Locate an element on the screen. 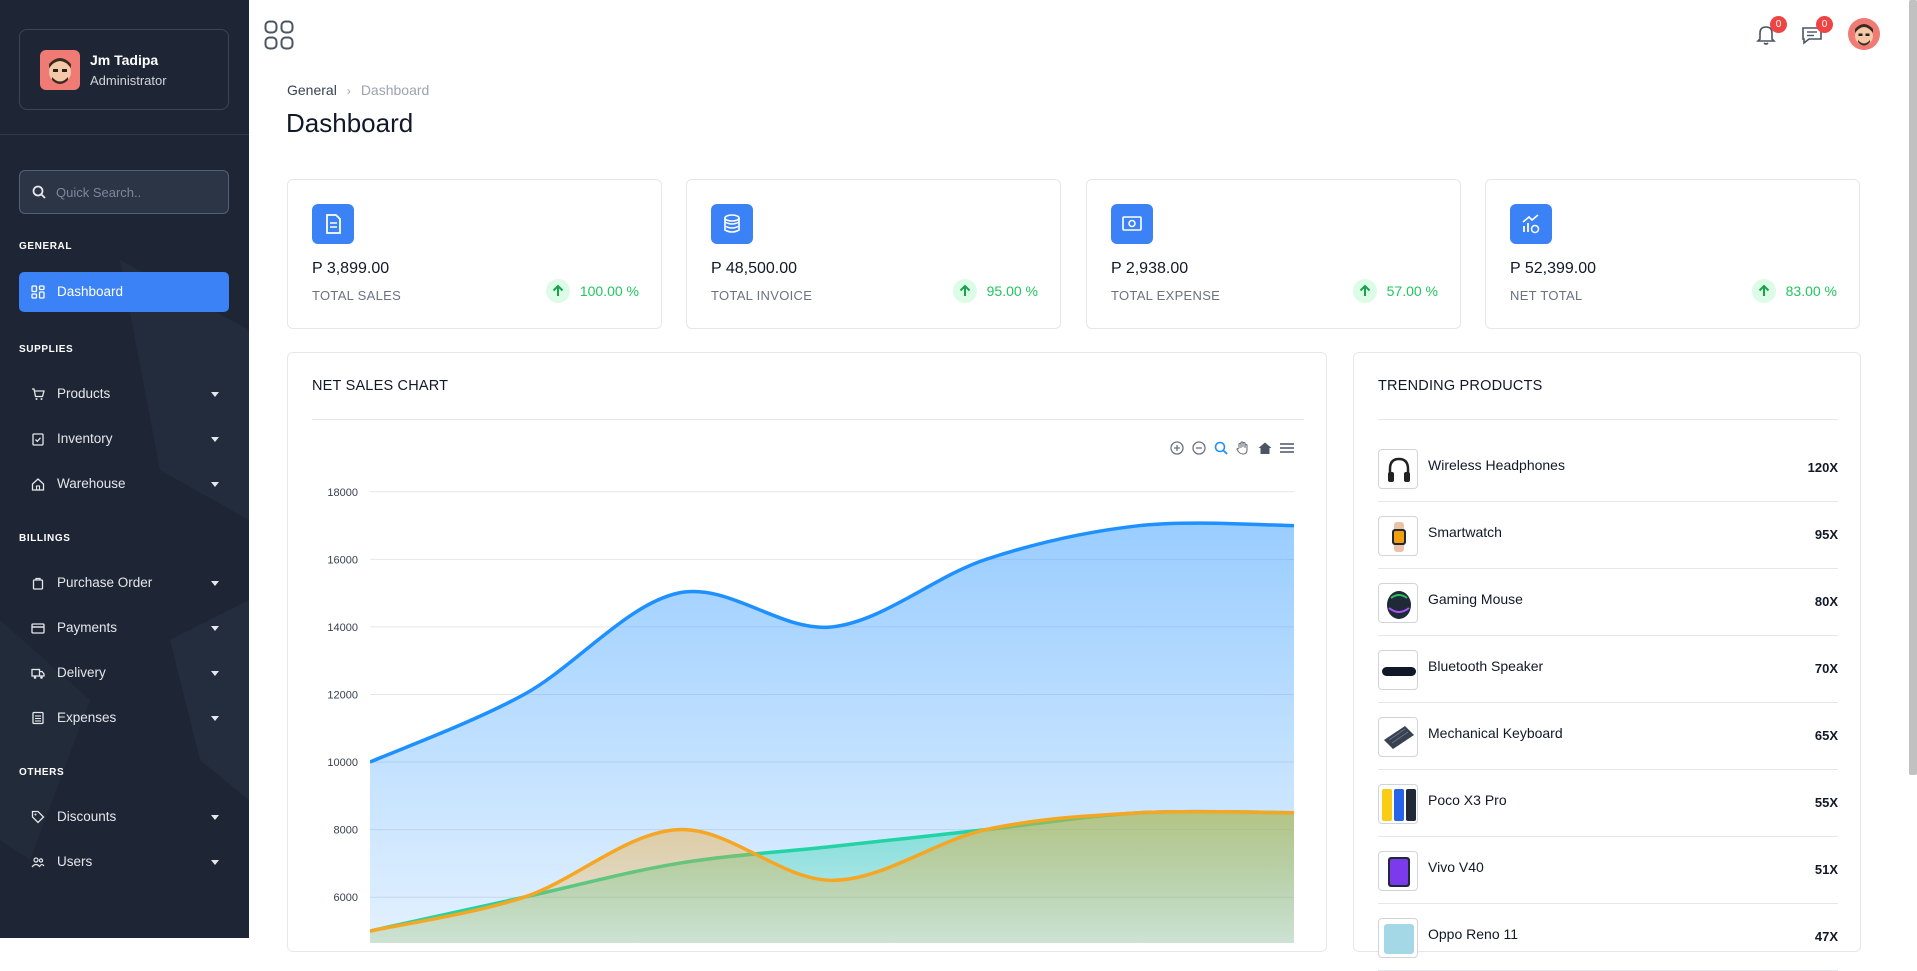  section-title-billings: BILLINGS is located at coordinates (45, 538).